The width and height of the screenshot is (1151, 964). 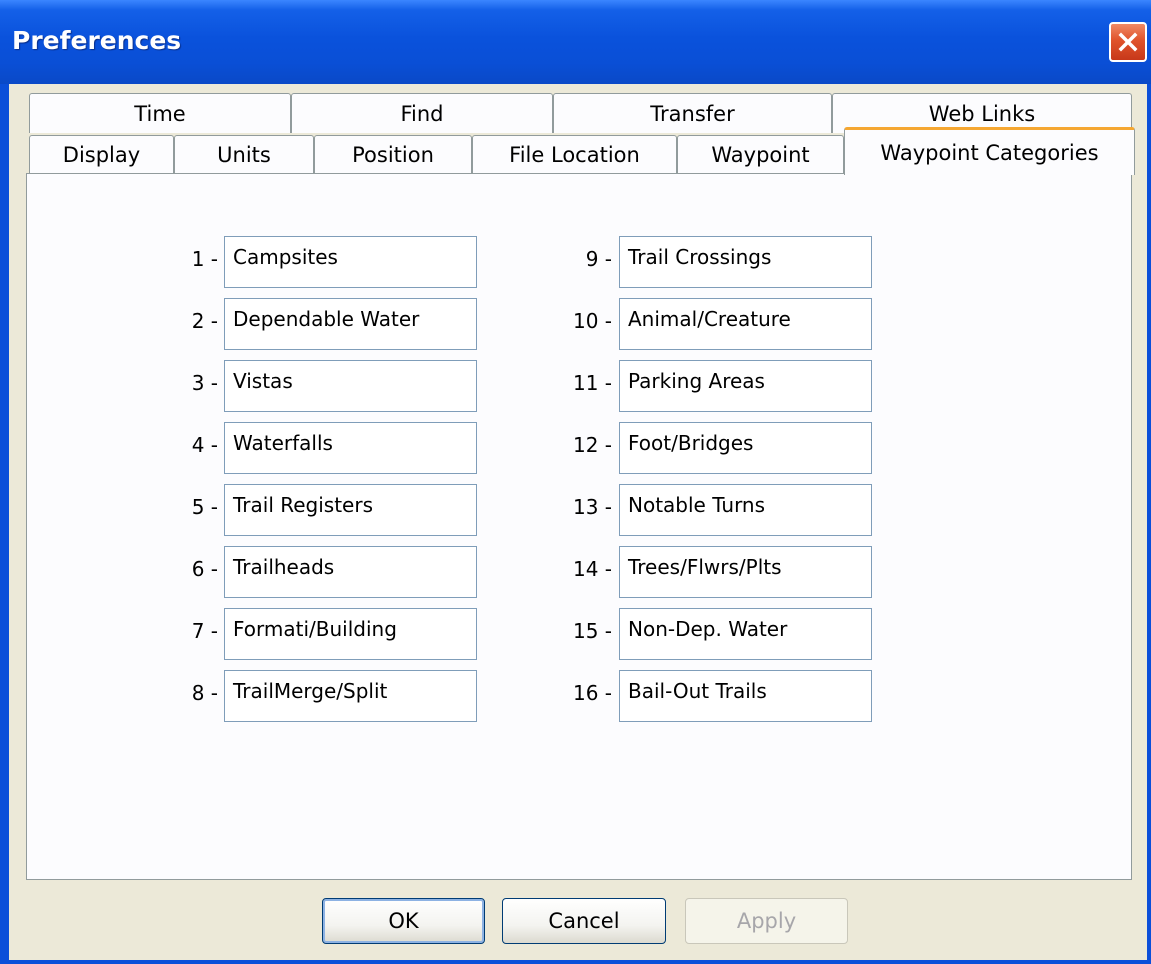 I want to click on tab-transfer: Transfer, so click(x=692, y=113).